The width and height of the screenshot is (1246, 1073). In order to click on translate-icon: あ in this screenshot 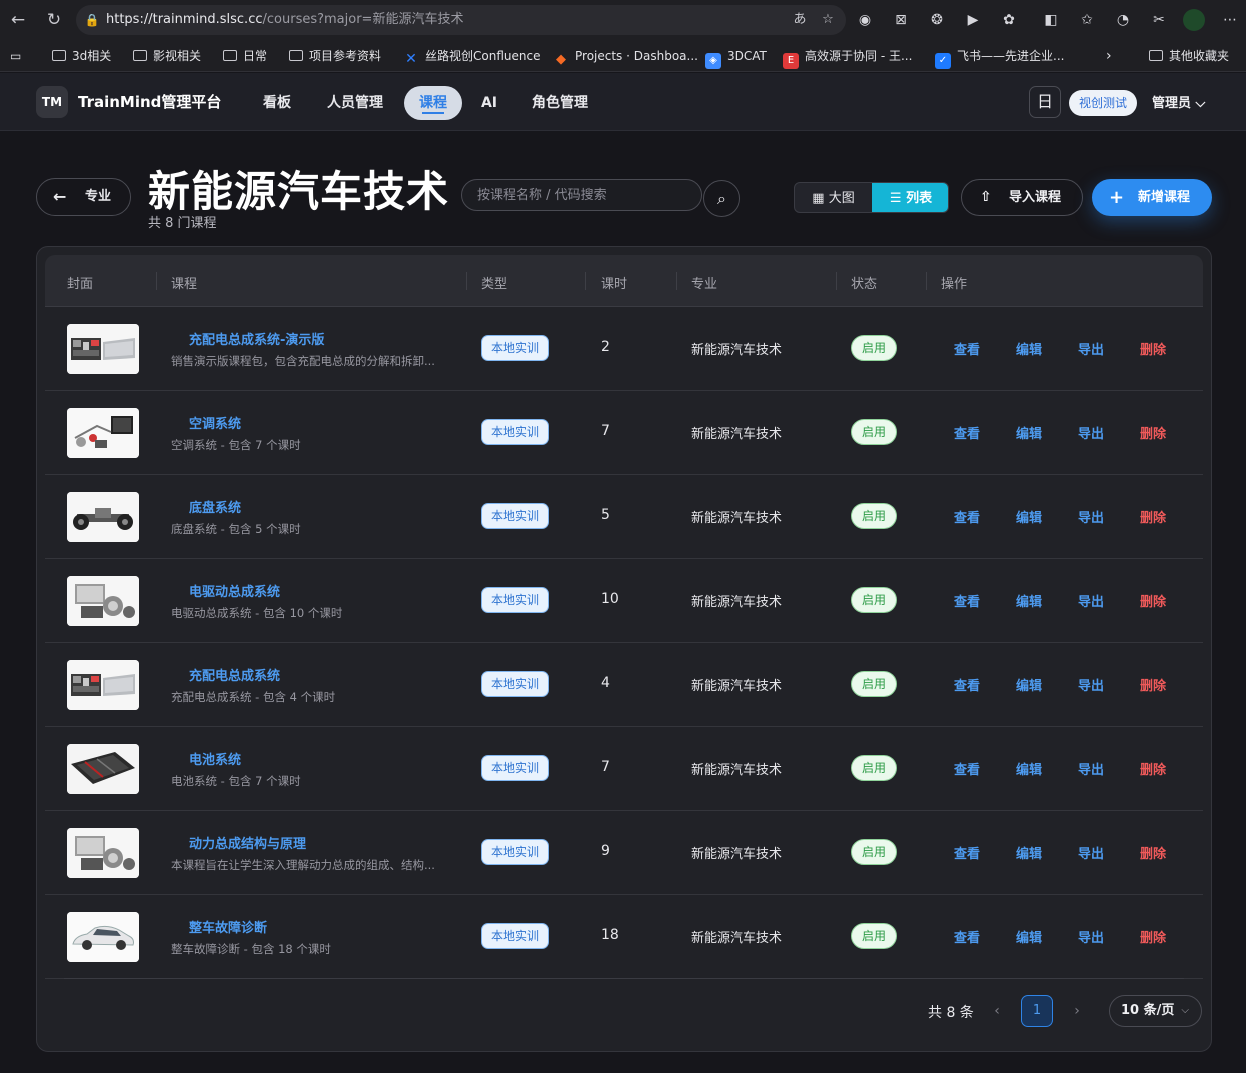, I will do `click(800, 20)`.